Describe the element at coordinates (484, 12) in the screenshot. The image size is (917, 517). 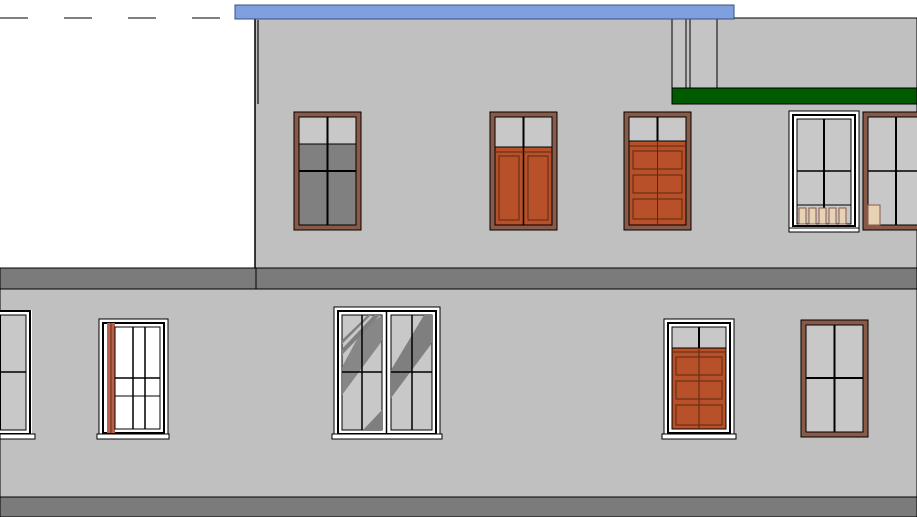
I see `roof-edge` at that location.